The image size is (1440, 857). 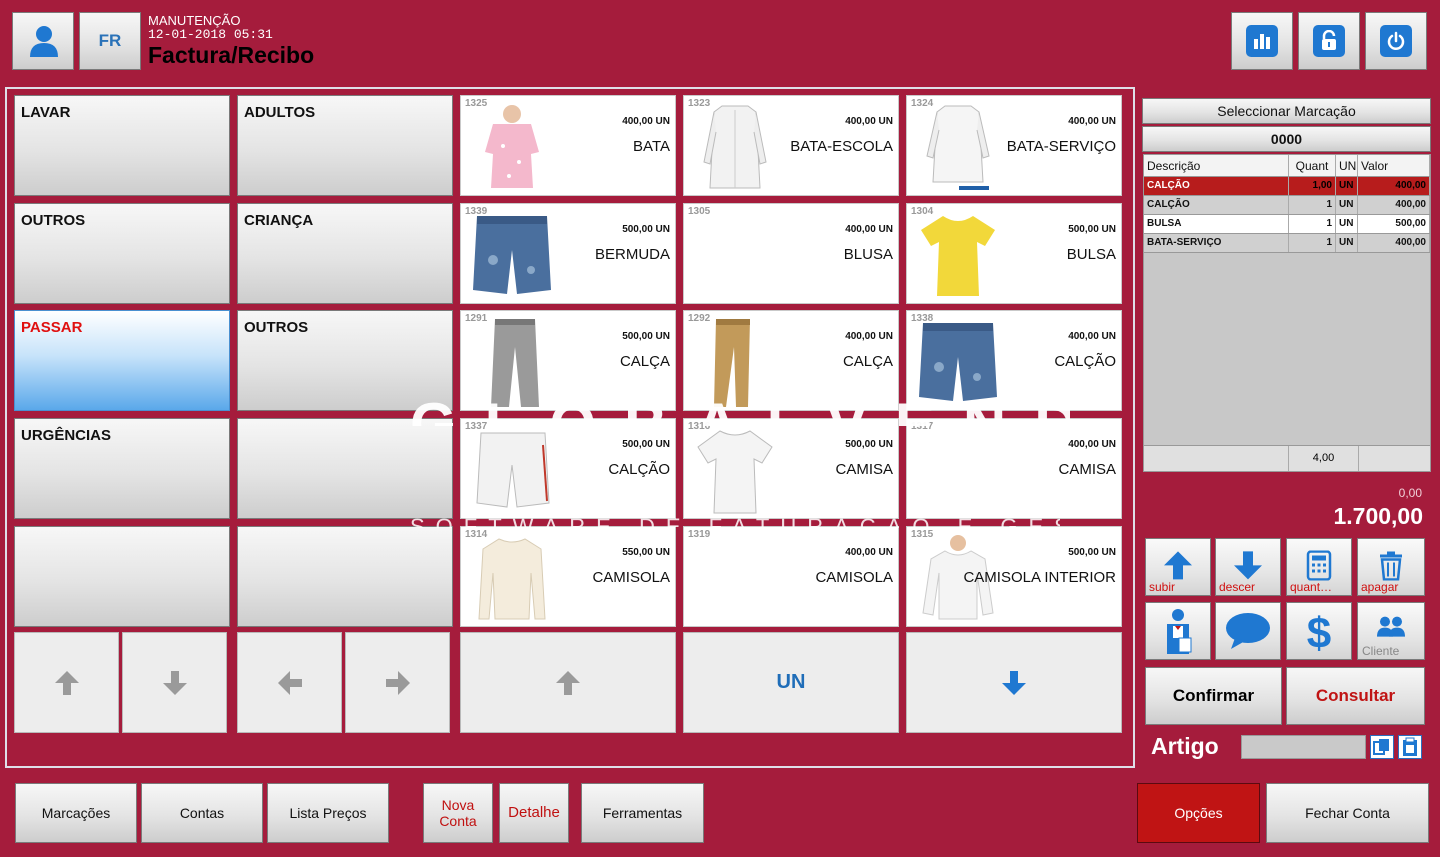 What do you see at coordinates (1014, 253) in the screenshot?
I see `product-card: 1304 500,00 UN BULSA` at bounding box center [1014, 253].